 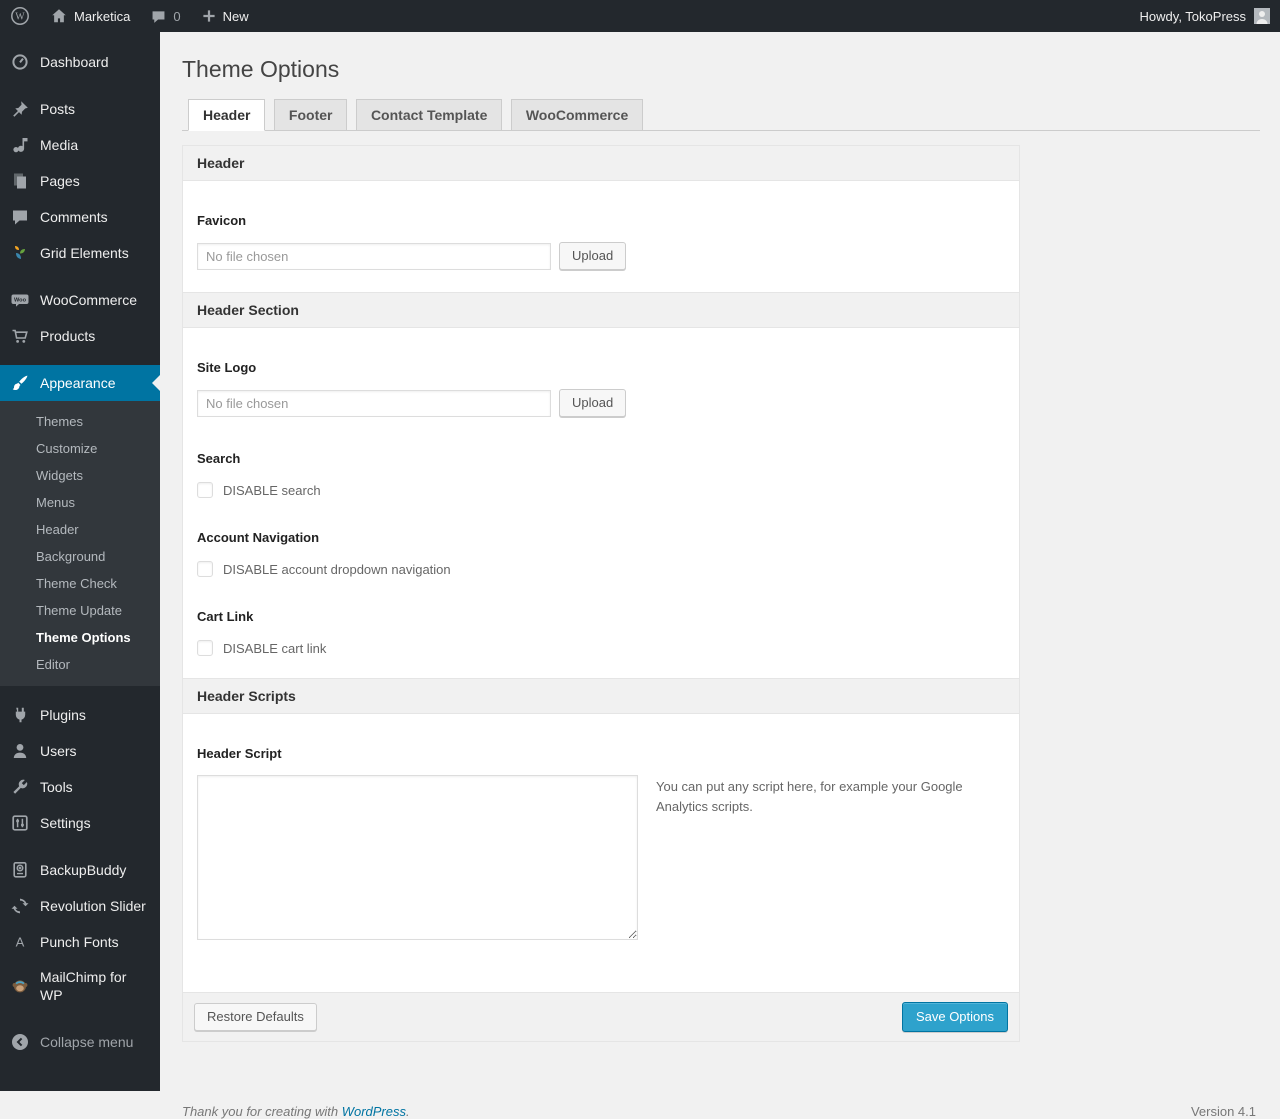 What do you see at coordinates (20, 301) in the screenshot?
I see `svg-text: Woo` at bounding box center [20, 301].